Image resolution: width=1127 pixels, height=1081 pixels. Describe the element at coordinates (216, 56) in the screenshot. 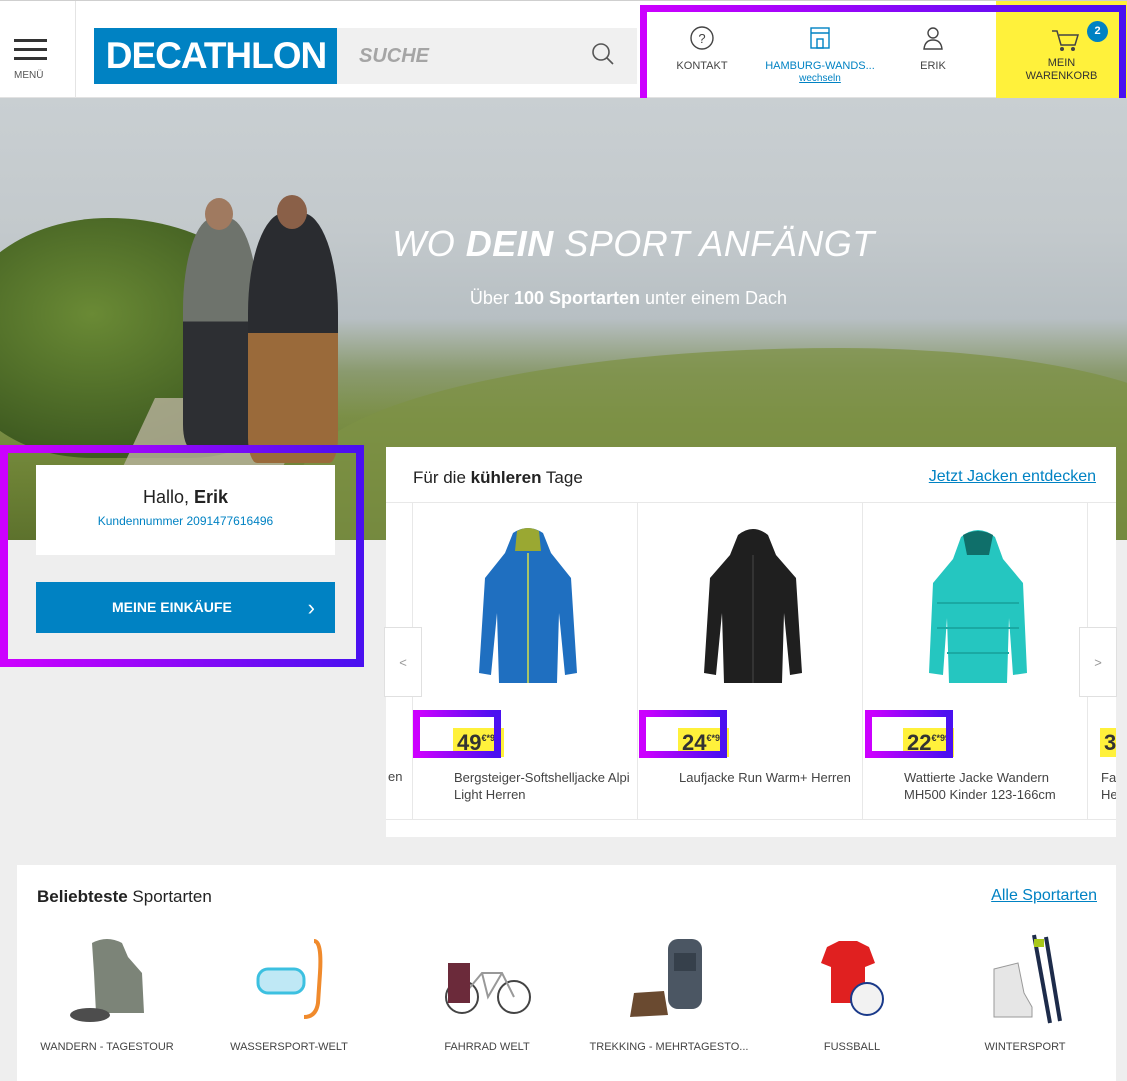

I see `decathlon-logo: DECATHLON` at that location.